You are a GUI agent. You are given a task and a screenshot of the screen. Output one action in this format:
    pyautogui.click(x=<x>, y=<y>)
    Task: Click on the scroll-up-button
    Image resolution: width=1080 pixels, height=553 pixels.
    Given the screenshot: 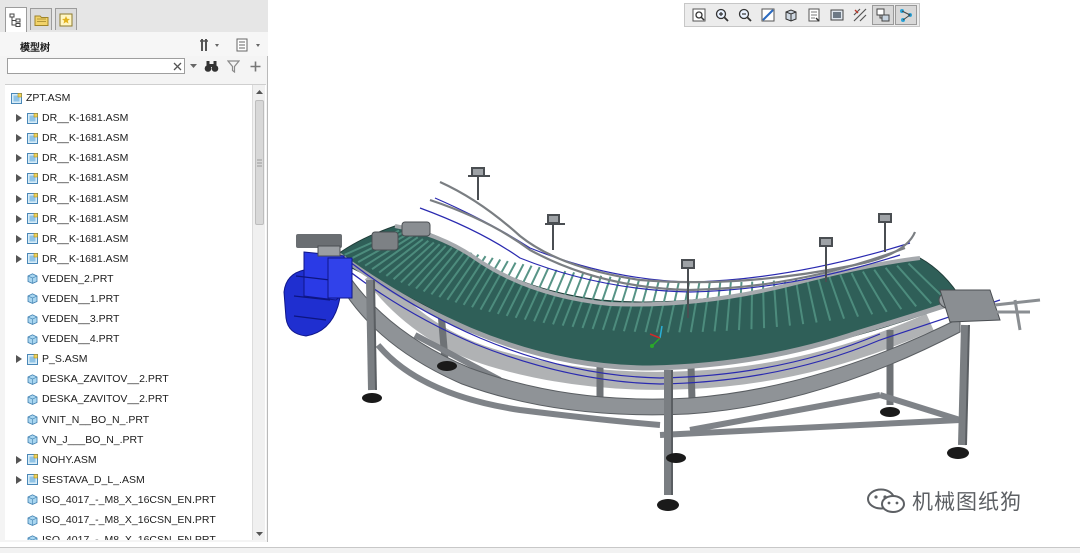 What is the action you would take?
    pyautogui.click(x=259, y=91)
    